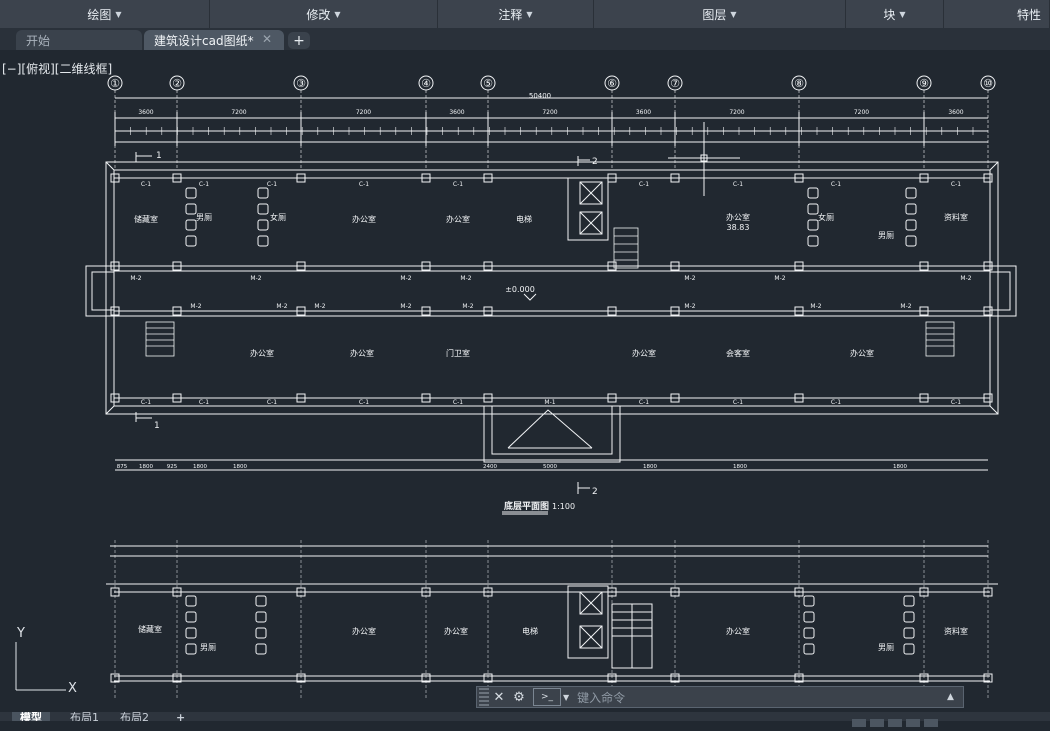 This screenshot has width=1050, height=731. I want to click on axis-label: ⑦, so click(675, 83).